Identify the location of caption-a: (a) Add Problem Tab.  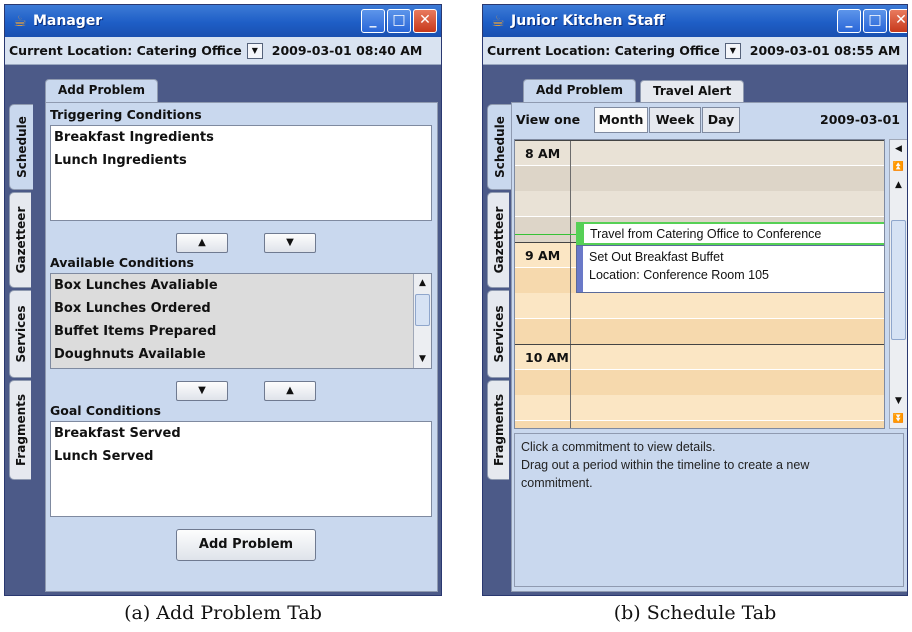
(223, 613).